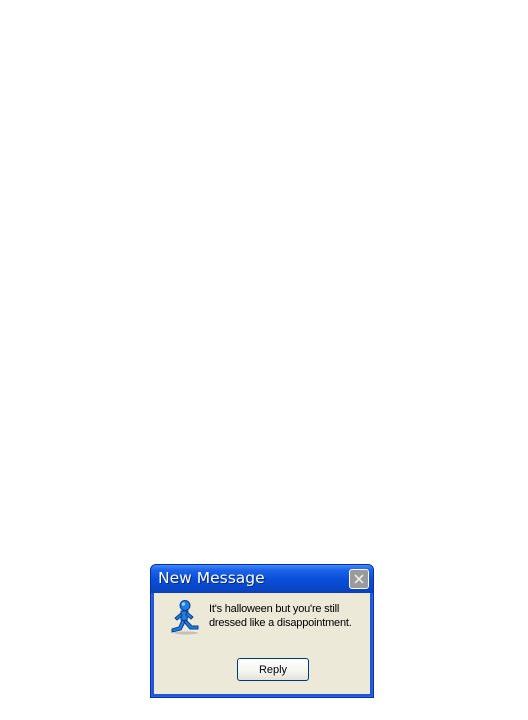 The width and height of the screenshot is (528, 720). I want to click on window-title: New Message, so click(211, 578).